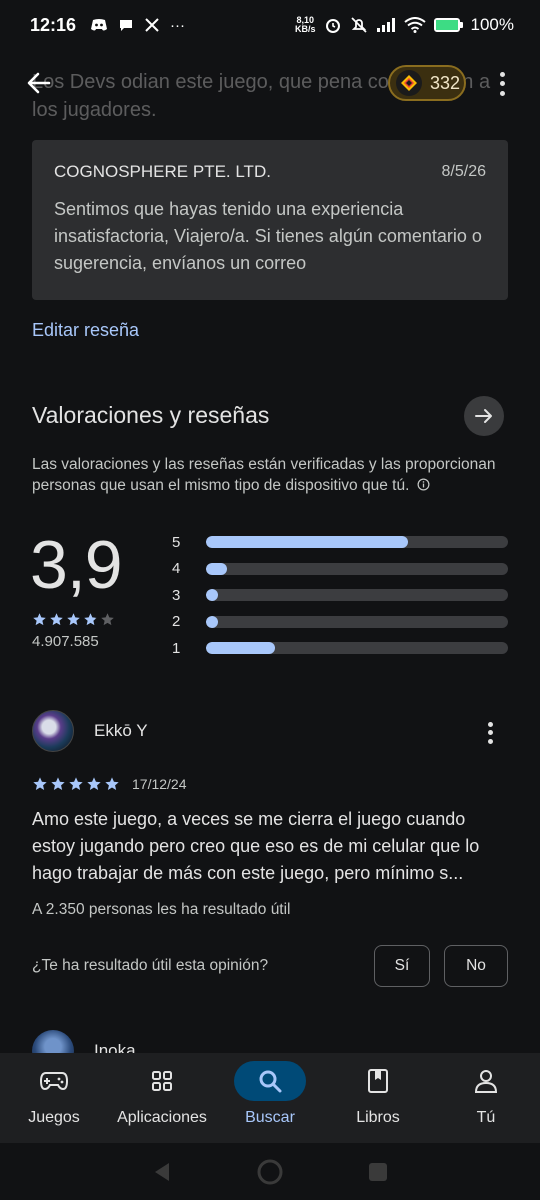  Describe the element at coordinates (502, 84) in the screenshot. I see `more-options-button` at that location.